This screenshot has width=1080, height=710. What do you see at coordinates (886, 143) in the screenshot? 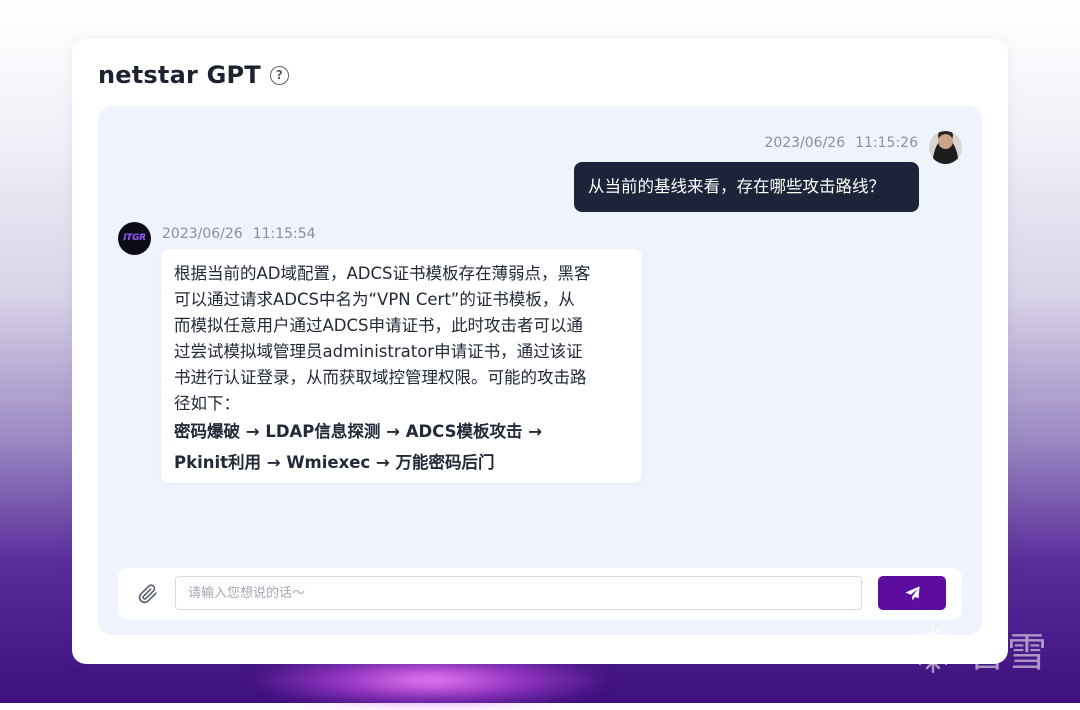
I see `user-message-time: 11:15:26` at bounding box center [886, 143].